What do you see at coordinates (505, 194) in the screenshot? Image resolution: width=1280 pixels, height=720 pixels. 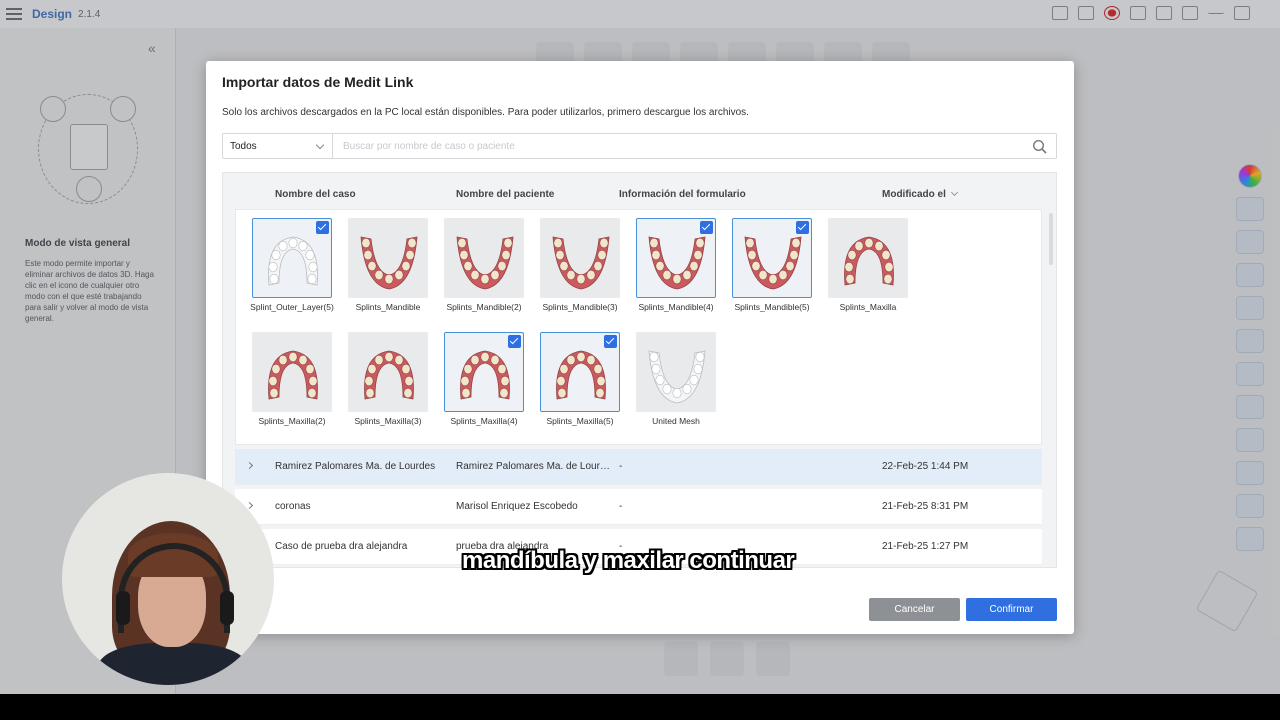 I see `column-patient-name: Nombre del paciente` at bounding box center [505, 194].